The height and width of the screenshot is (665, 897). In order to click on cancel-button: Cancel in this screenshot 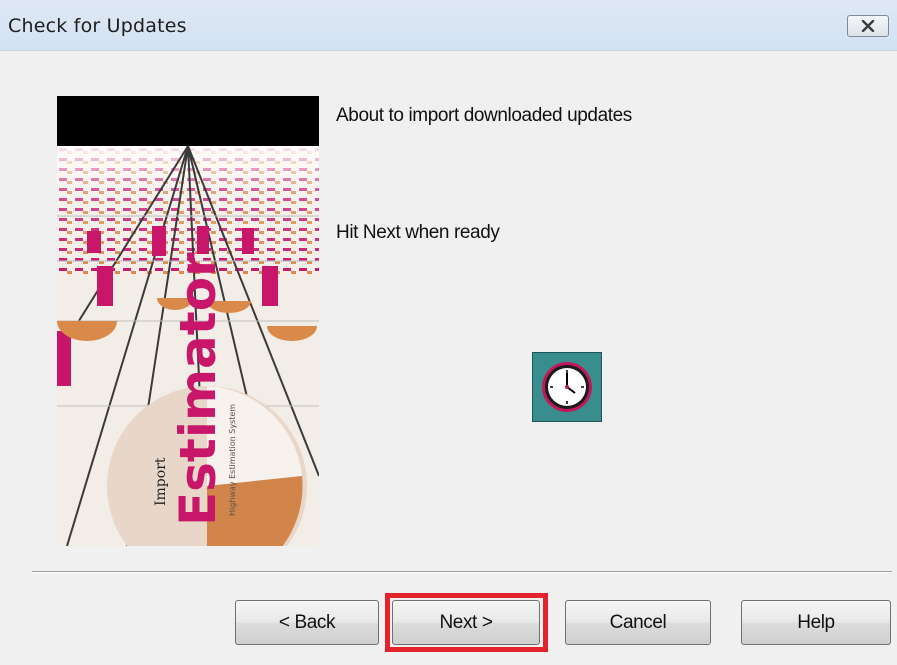, I will do `click(638, 622)`.